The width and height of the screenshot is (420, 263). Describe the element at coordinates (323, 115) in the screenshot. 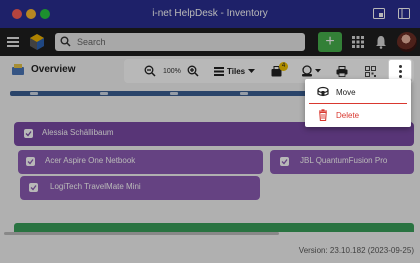

I see `trash-icon` at that location.